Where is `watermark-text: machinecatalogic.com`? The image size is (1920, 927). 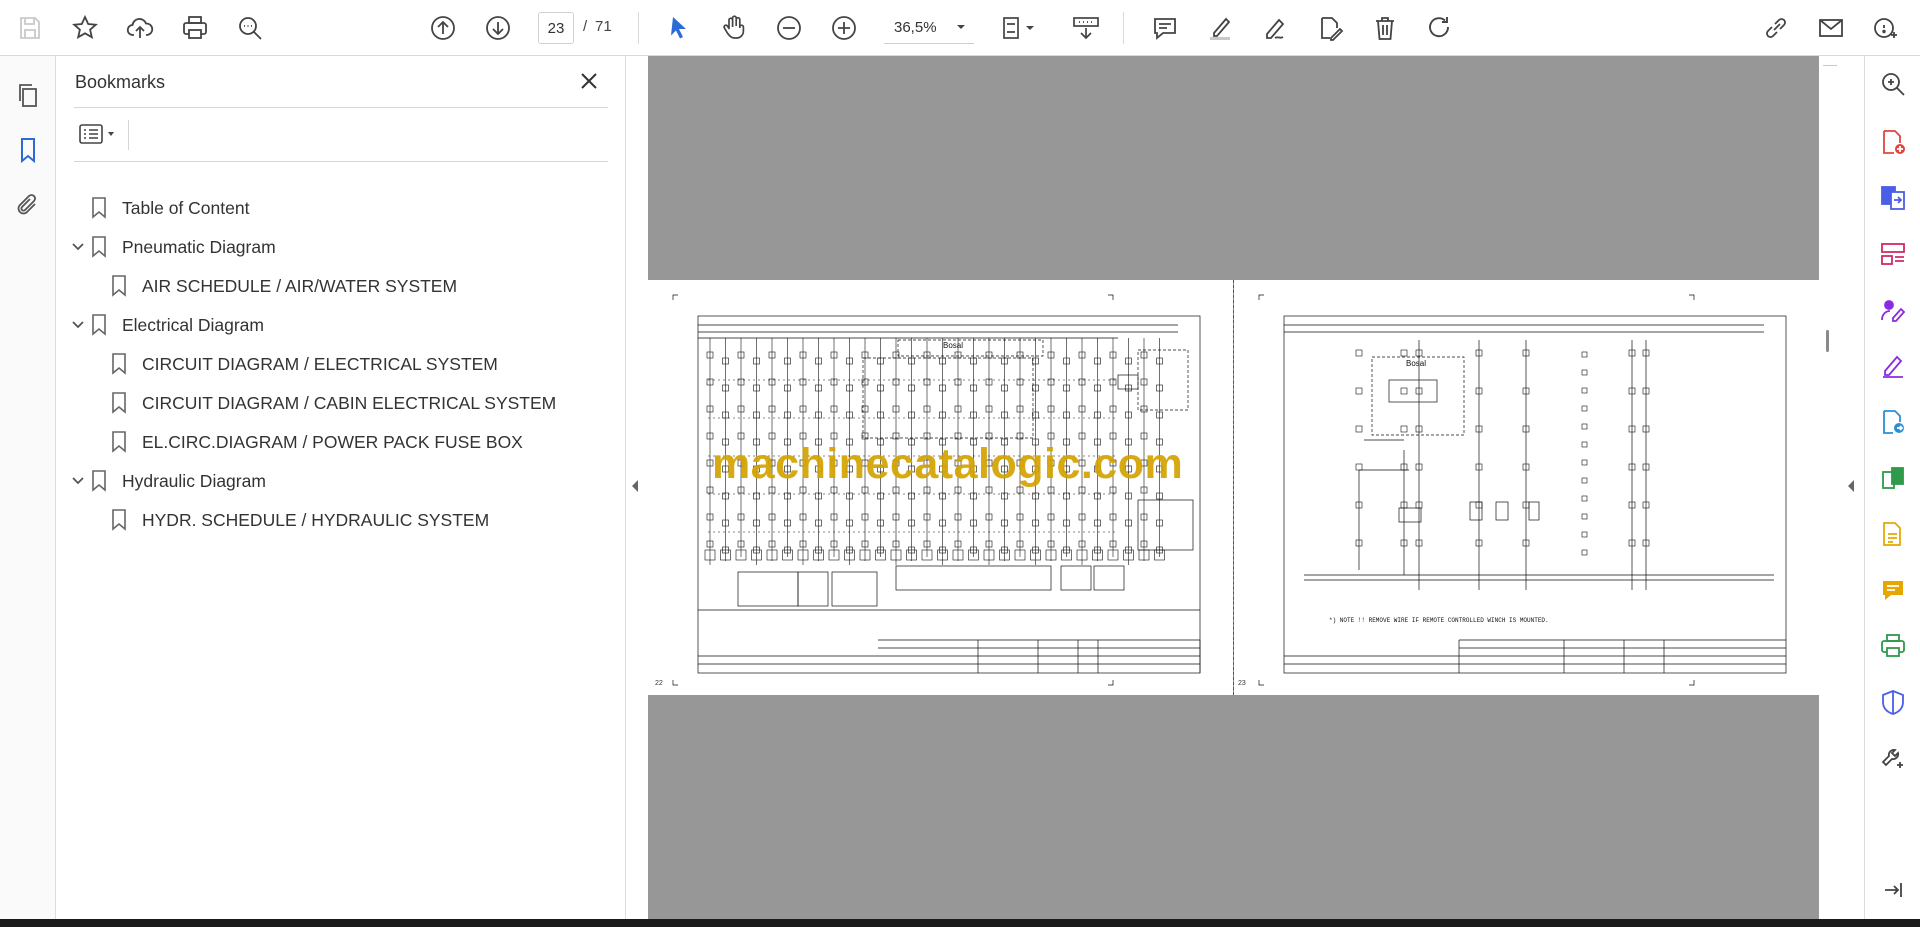 watermark-text: machinecatalogic.com is located at coordinates (948, 464).